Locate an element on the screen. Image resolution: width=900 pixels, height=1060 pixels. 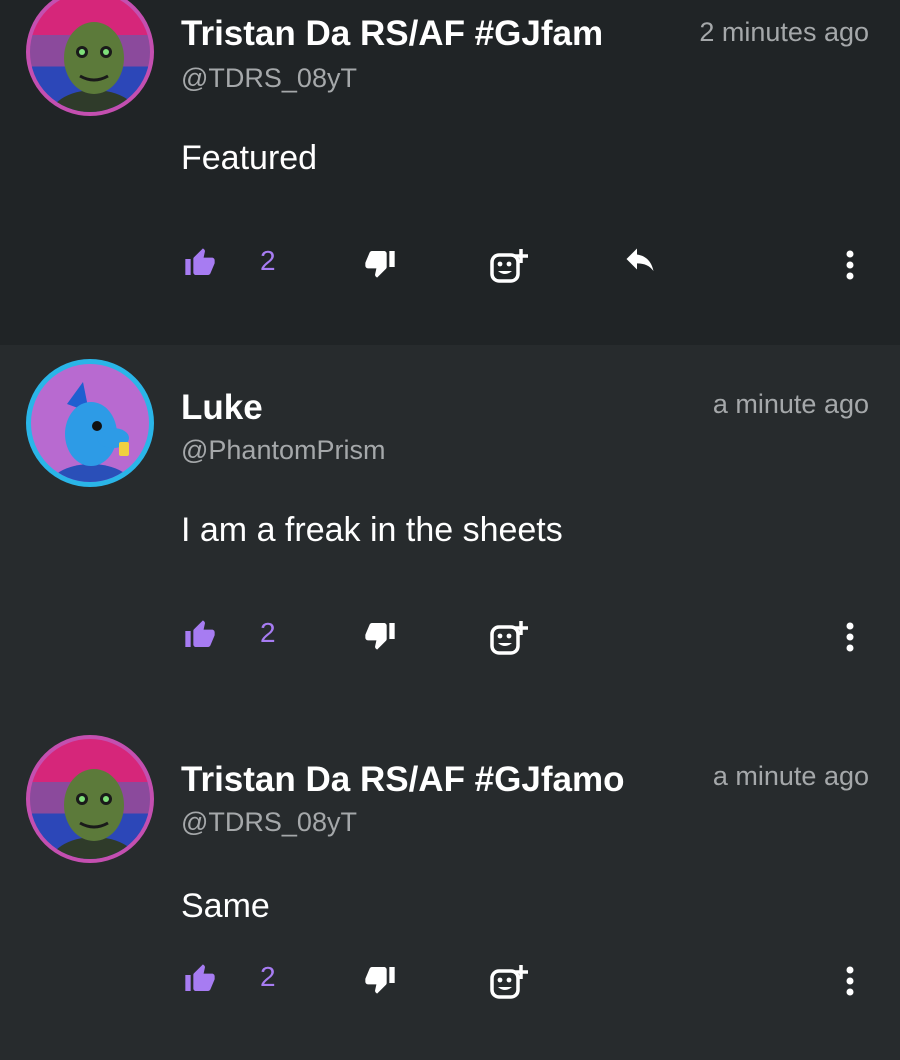
comment-author-handle: @PhantomPrism is located at coordinates (283, 450).